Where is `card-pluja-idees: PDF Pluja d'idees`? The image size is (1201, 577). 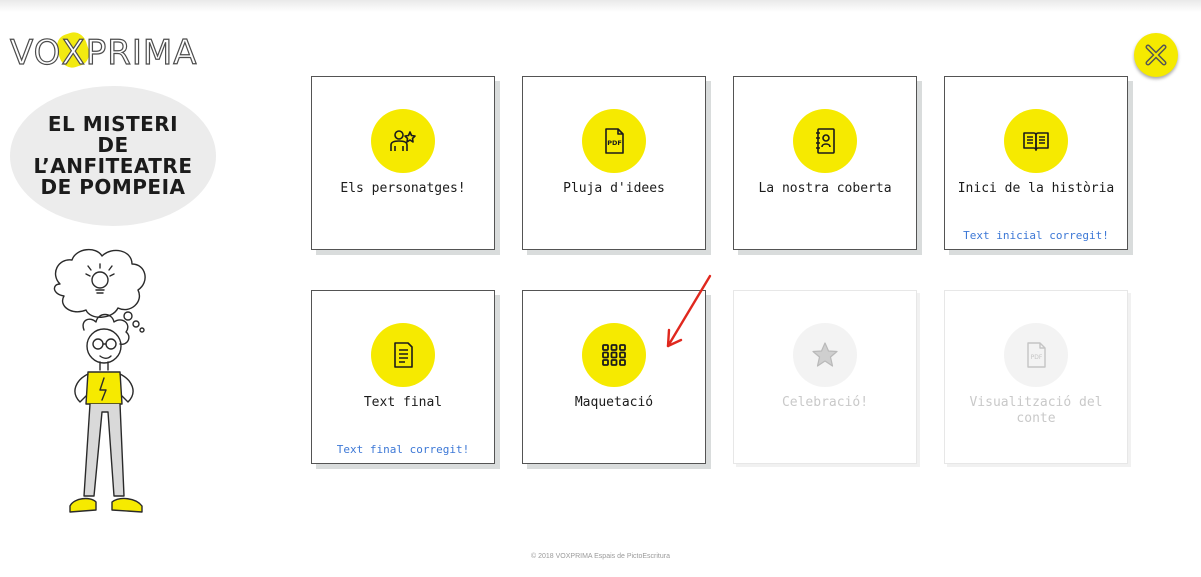
card-pluja-idees: PDF Pluja d'idees is located at coordinates (614, 163).